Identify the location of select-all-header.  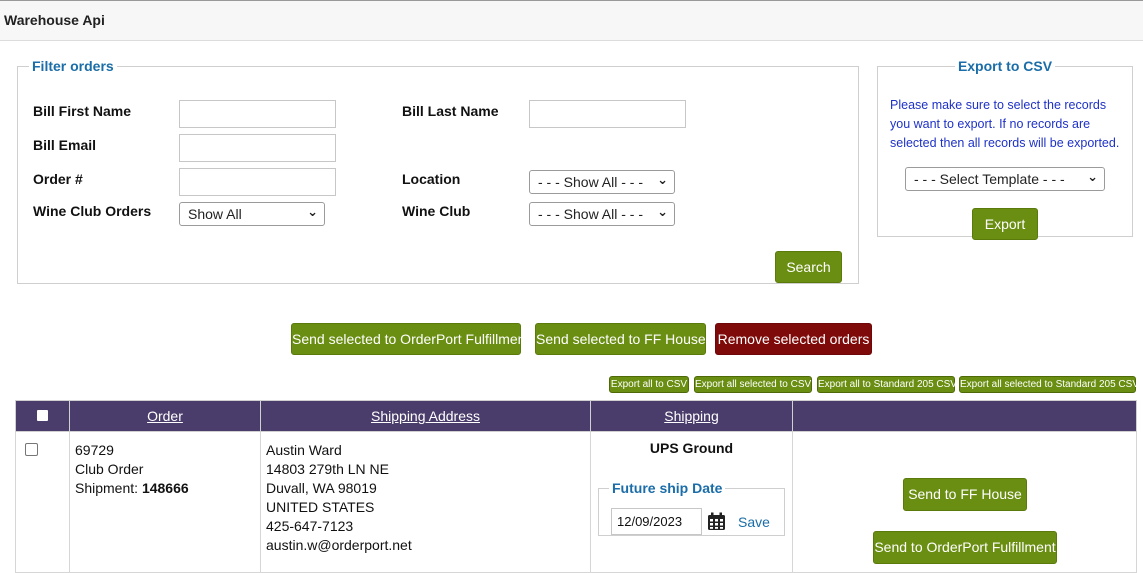
(42, 416).